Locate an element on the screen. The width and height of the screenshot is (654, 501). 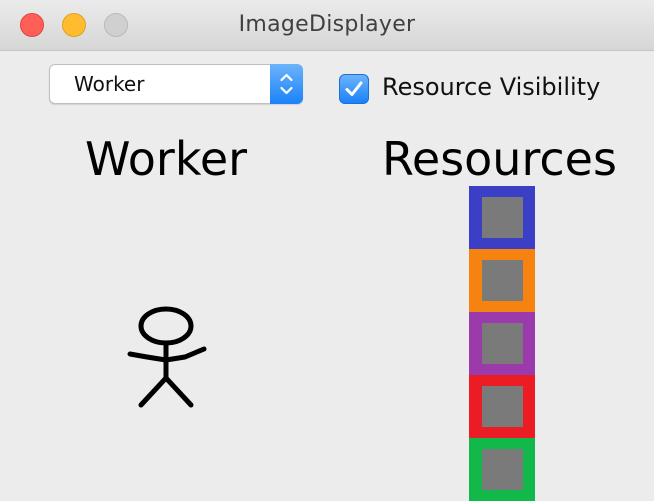
chevron-up-down-icon is located at coordinates (286, 84).